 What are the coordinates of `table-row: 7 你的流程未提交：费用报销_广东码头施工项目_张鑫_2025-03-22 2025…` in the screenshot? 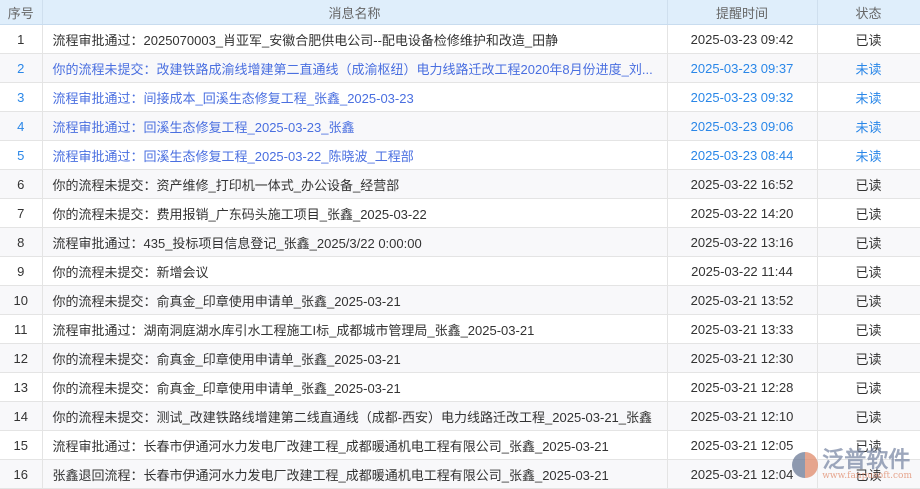 It's located at (460, 213).